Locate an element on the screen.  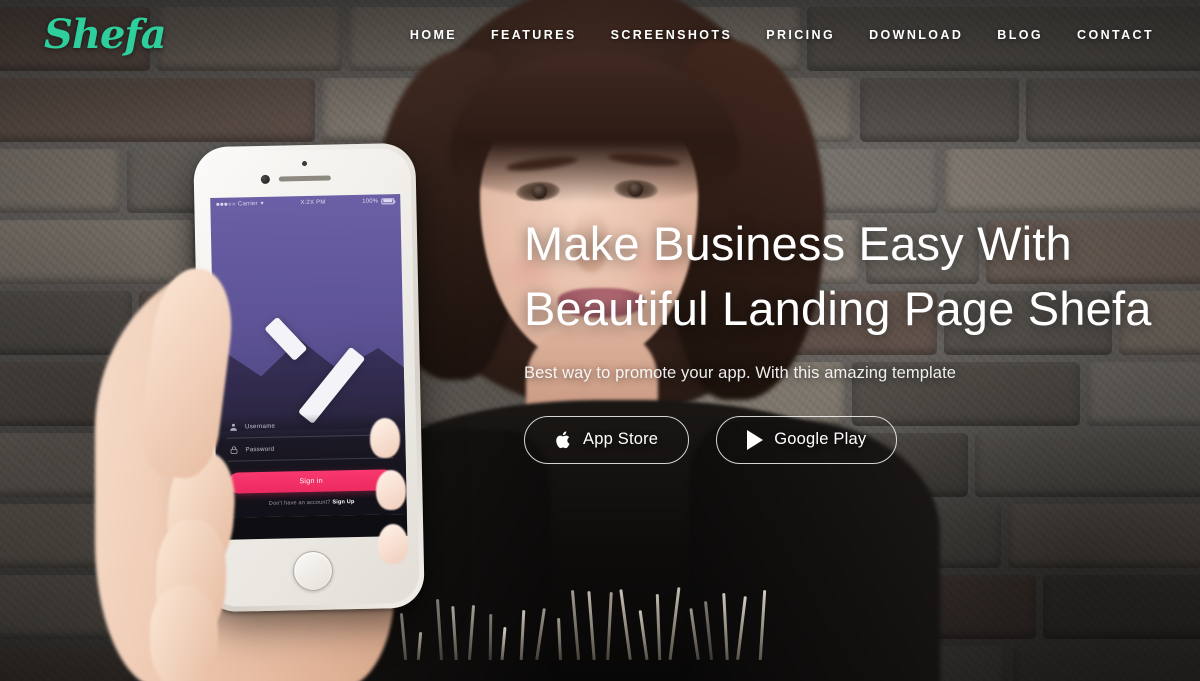
status-bar-left: Carrier ▾ is located at coordinates (240, 204).